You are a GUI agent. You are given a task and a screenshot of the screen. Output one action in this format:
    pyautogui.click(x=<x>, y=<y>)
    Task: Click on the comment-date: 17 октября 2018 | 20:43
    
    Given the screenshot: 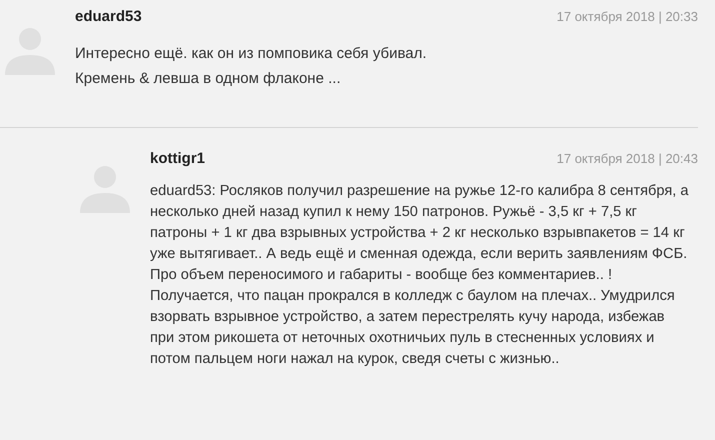 What is the action you would take?
    pyautogui.click(x=627, y=158)
    